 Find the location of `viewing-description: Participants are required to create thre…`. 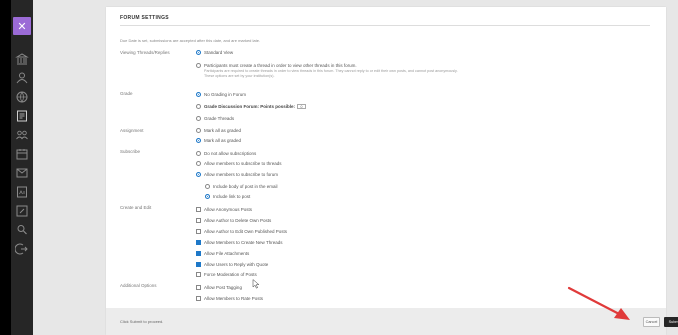

viewing-description: Participants are required to create thre… is located at coordinates (331, 73).